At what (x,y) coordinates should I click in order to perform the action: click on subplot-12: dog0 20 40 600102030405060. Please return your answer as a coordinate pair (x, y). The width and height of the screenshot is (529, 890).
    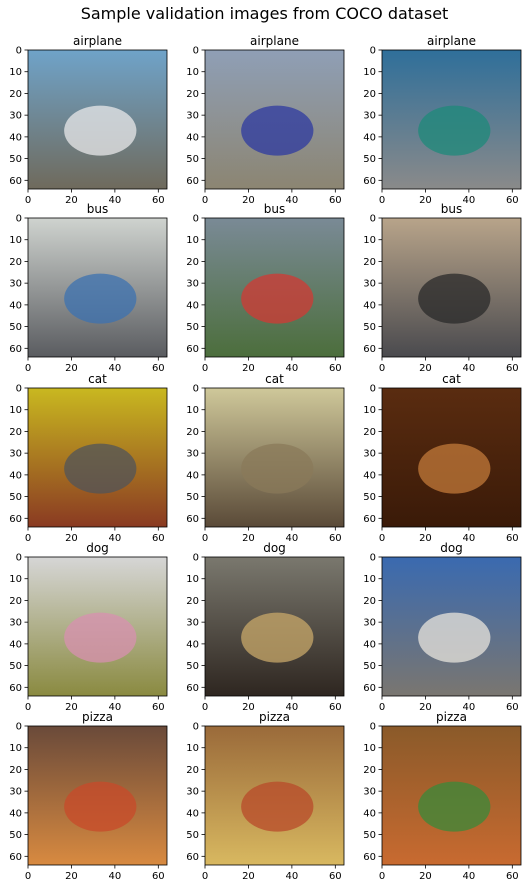
    Looking at the image, I should click on (442, 627).